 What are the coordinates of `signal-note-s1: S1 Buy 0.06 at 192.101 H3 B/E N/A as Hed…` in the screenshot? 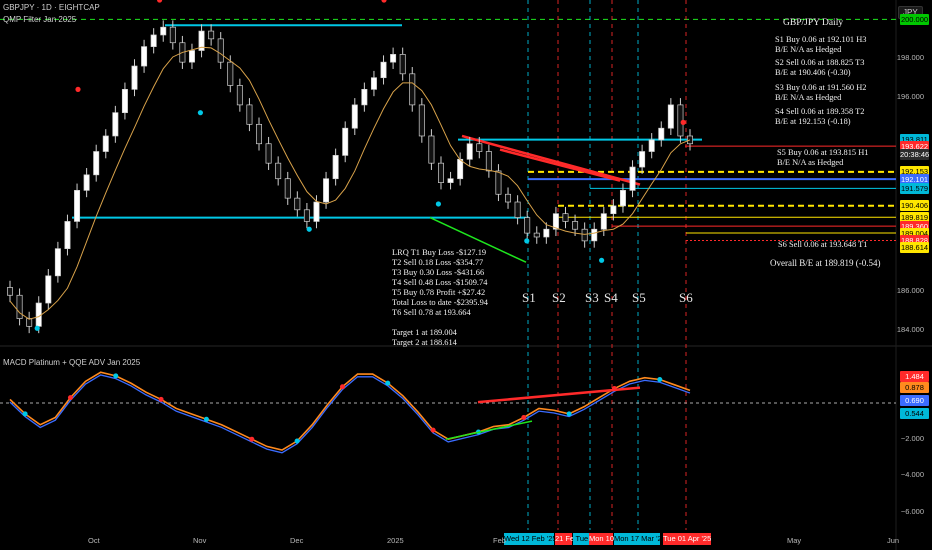 It's located at (821, 44).